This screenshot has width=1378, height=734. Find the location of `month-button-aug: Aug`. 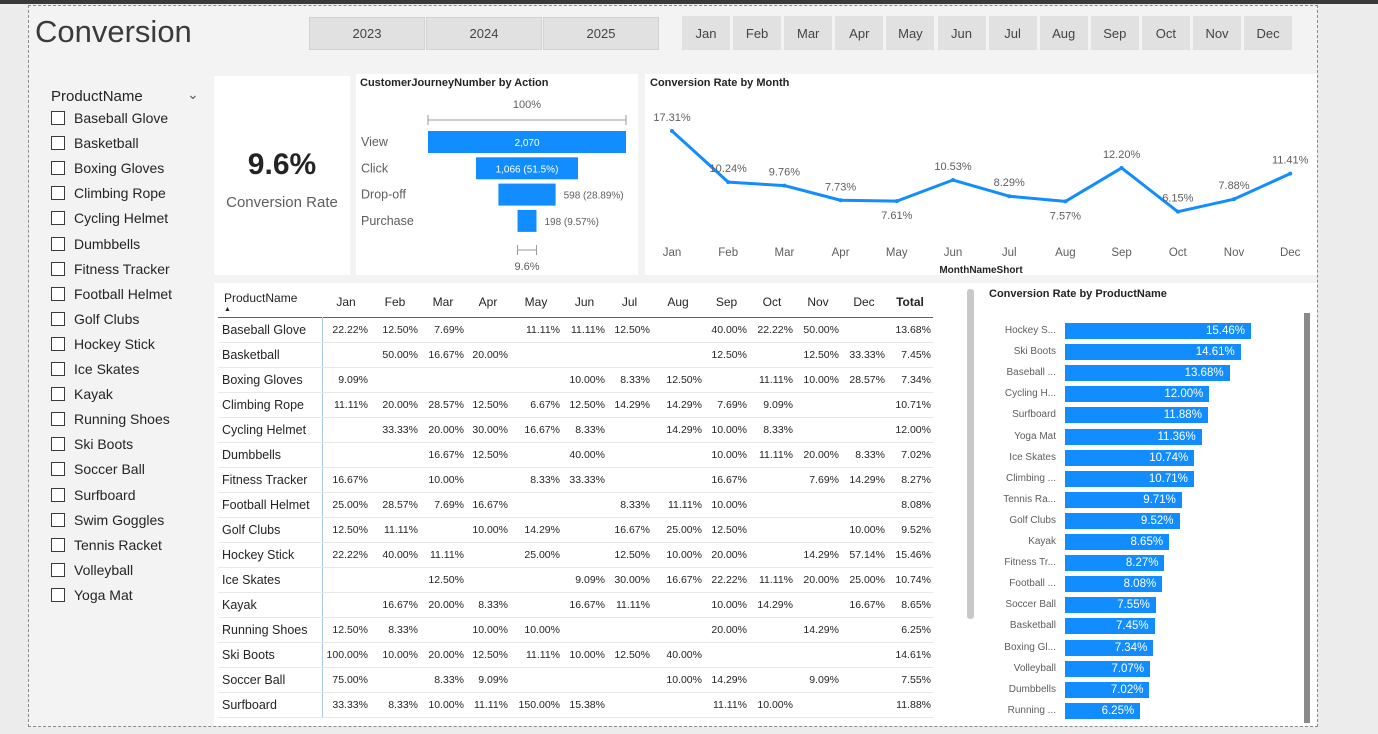

month-button-aug: Aug is located at coordinates (1063, 33).